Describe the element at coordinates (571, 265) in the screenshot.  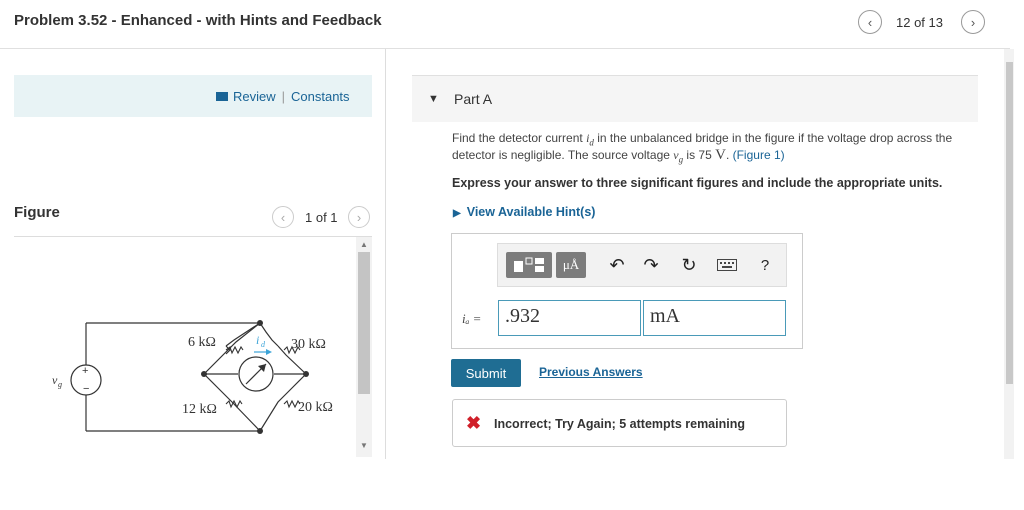
I see `units-button: μÅ` at that location.